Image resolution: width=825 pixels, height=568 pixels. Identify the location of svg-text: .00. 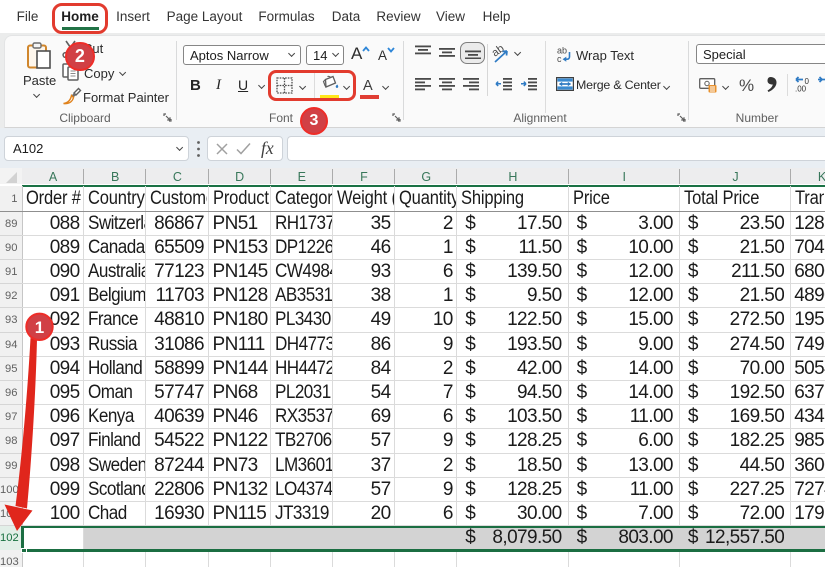
(801, 89).